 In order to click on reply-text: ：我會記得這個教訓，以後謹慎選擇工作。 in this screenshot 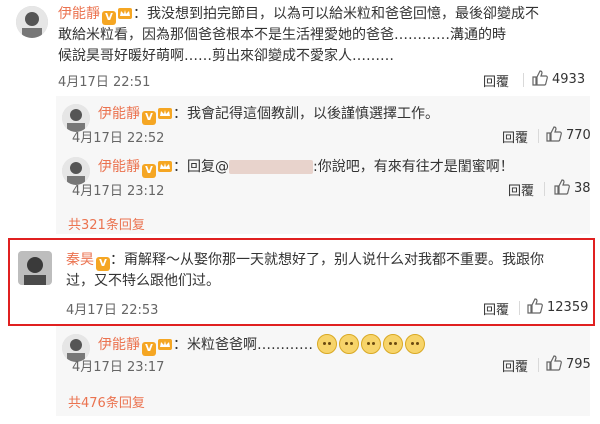, I will do `click(306, 114)`.